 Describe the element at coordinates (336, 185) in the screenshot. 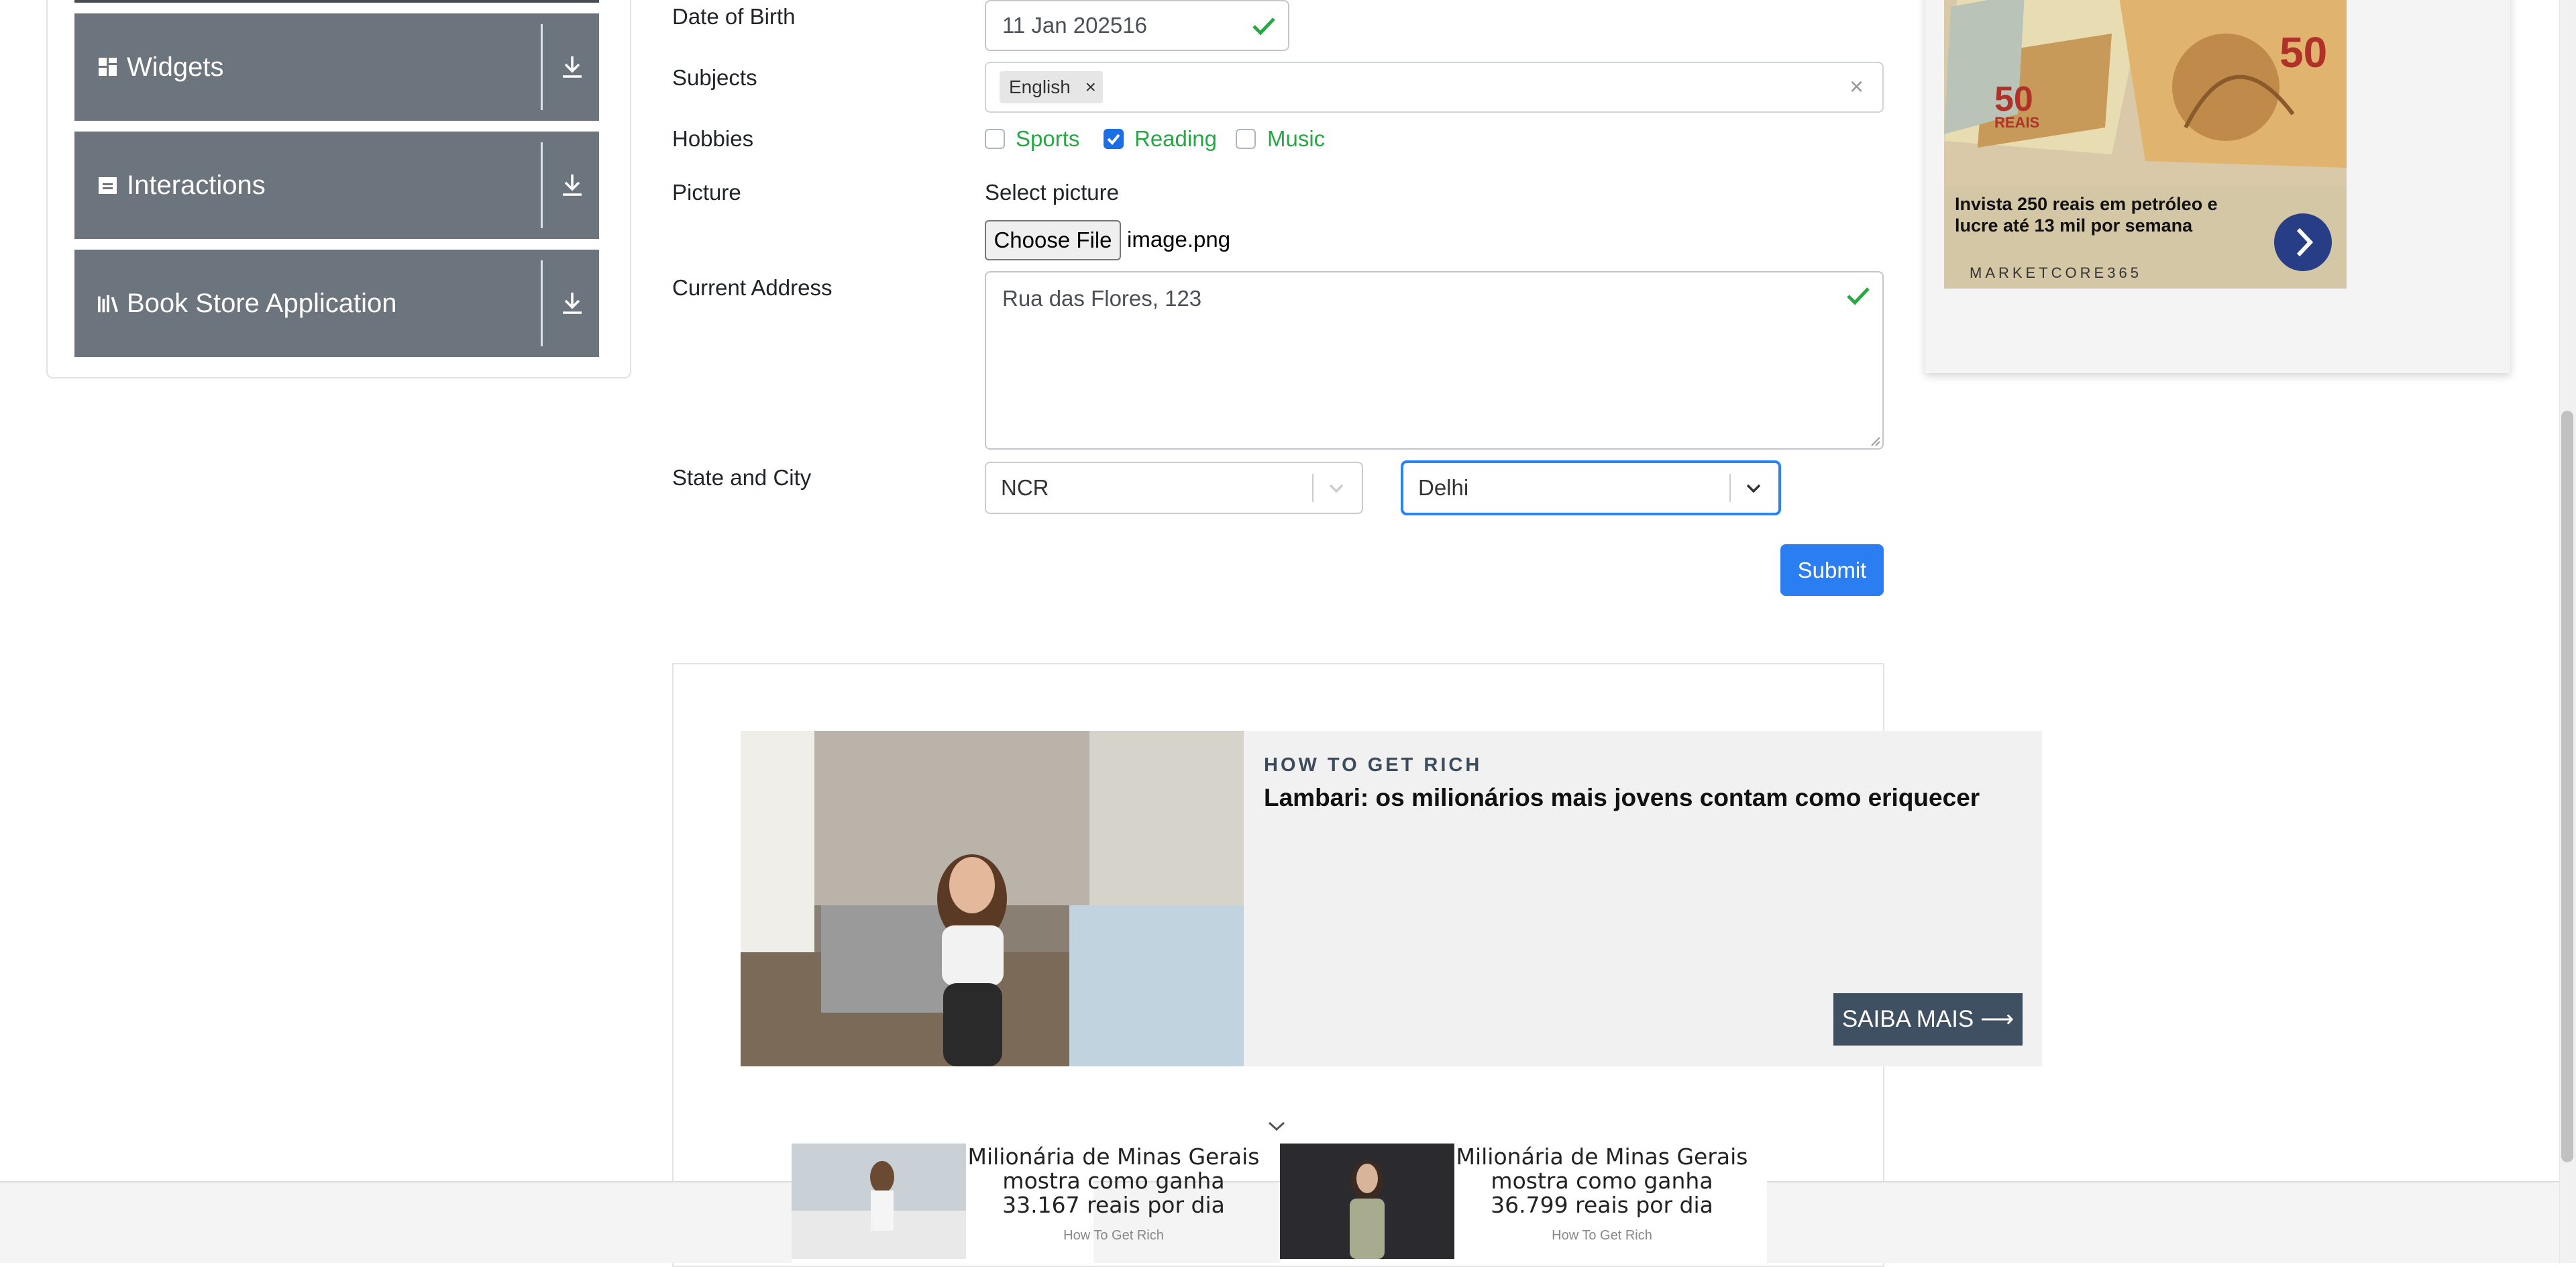

I see `sidebar-group-interactions: Interactions` at that location.